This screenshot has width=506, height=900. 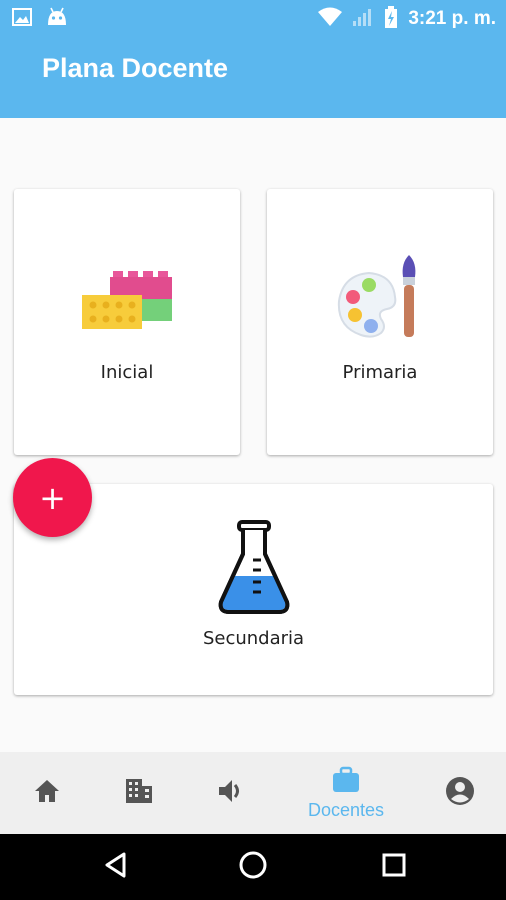 What do you see at coordinates (330, 19) in the screenshot?
I see `wifi-icon` at bounding box center [330, 19].